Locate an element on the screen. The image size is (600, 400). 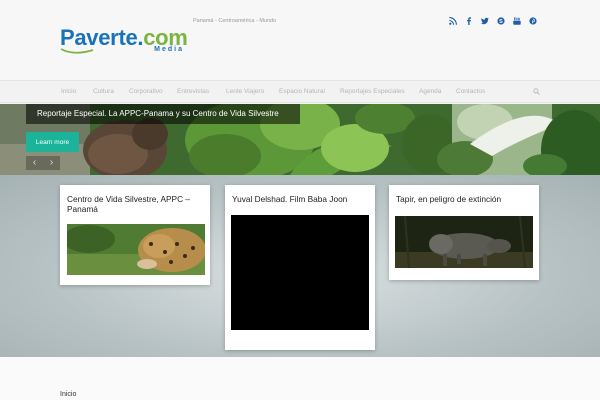
social-links: S is located at coordinates (493, 21).